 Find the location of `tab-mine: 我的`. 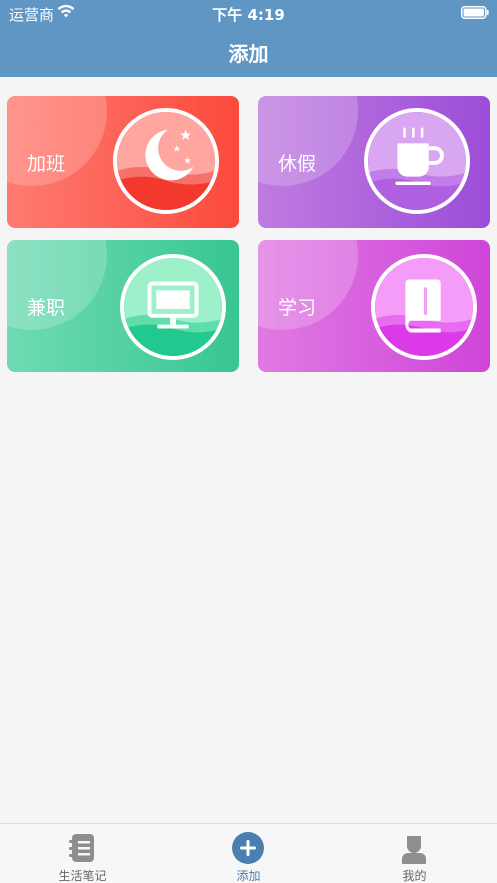

tab-mine: 我的 is located at coordinates (414, 853).